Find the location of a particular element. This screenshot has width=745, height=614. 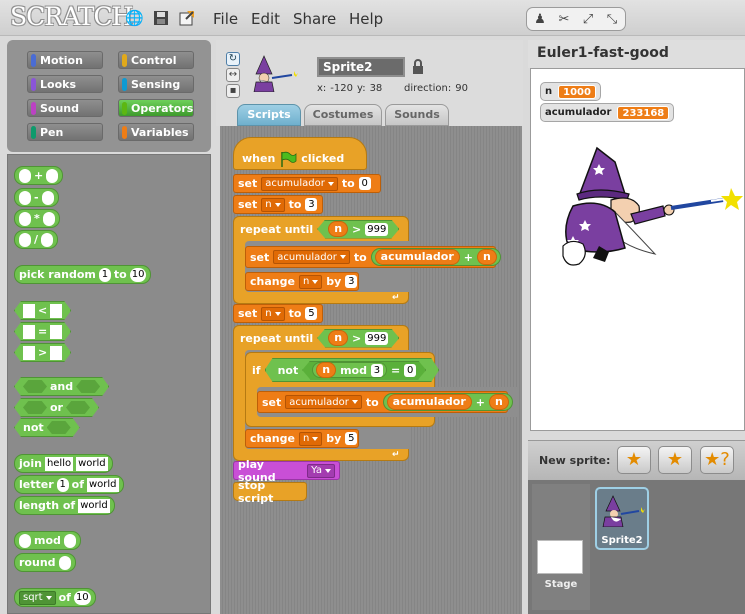

category-pen: Pen is located at coordinates (65, 132).